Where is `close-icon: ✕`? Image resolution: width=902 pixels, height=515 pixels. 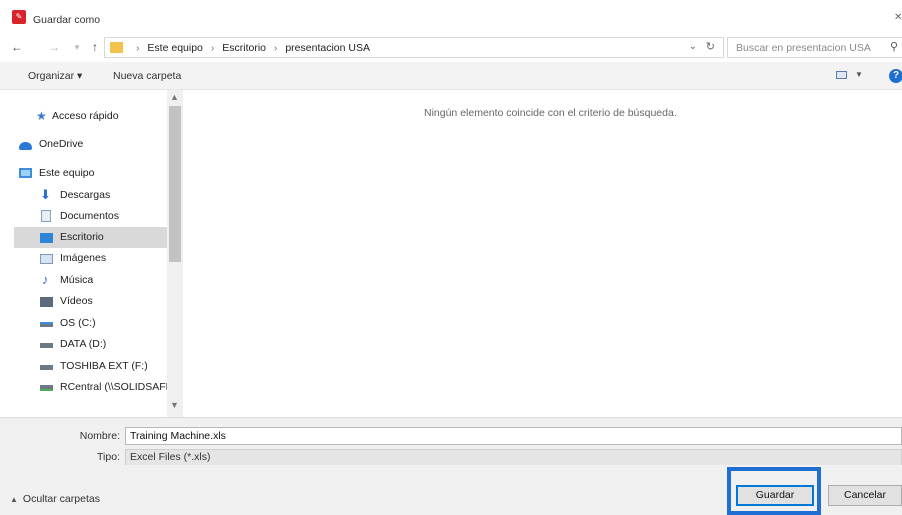 close-icon: ✕ is located at coordinates (898, 19).